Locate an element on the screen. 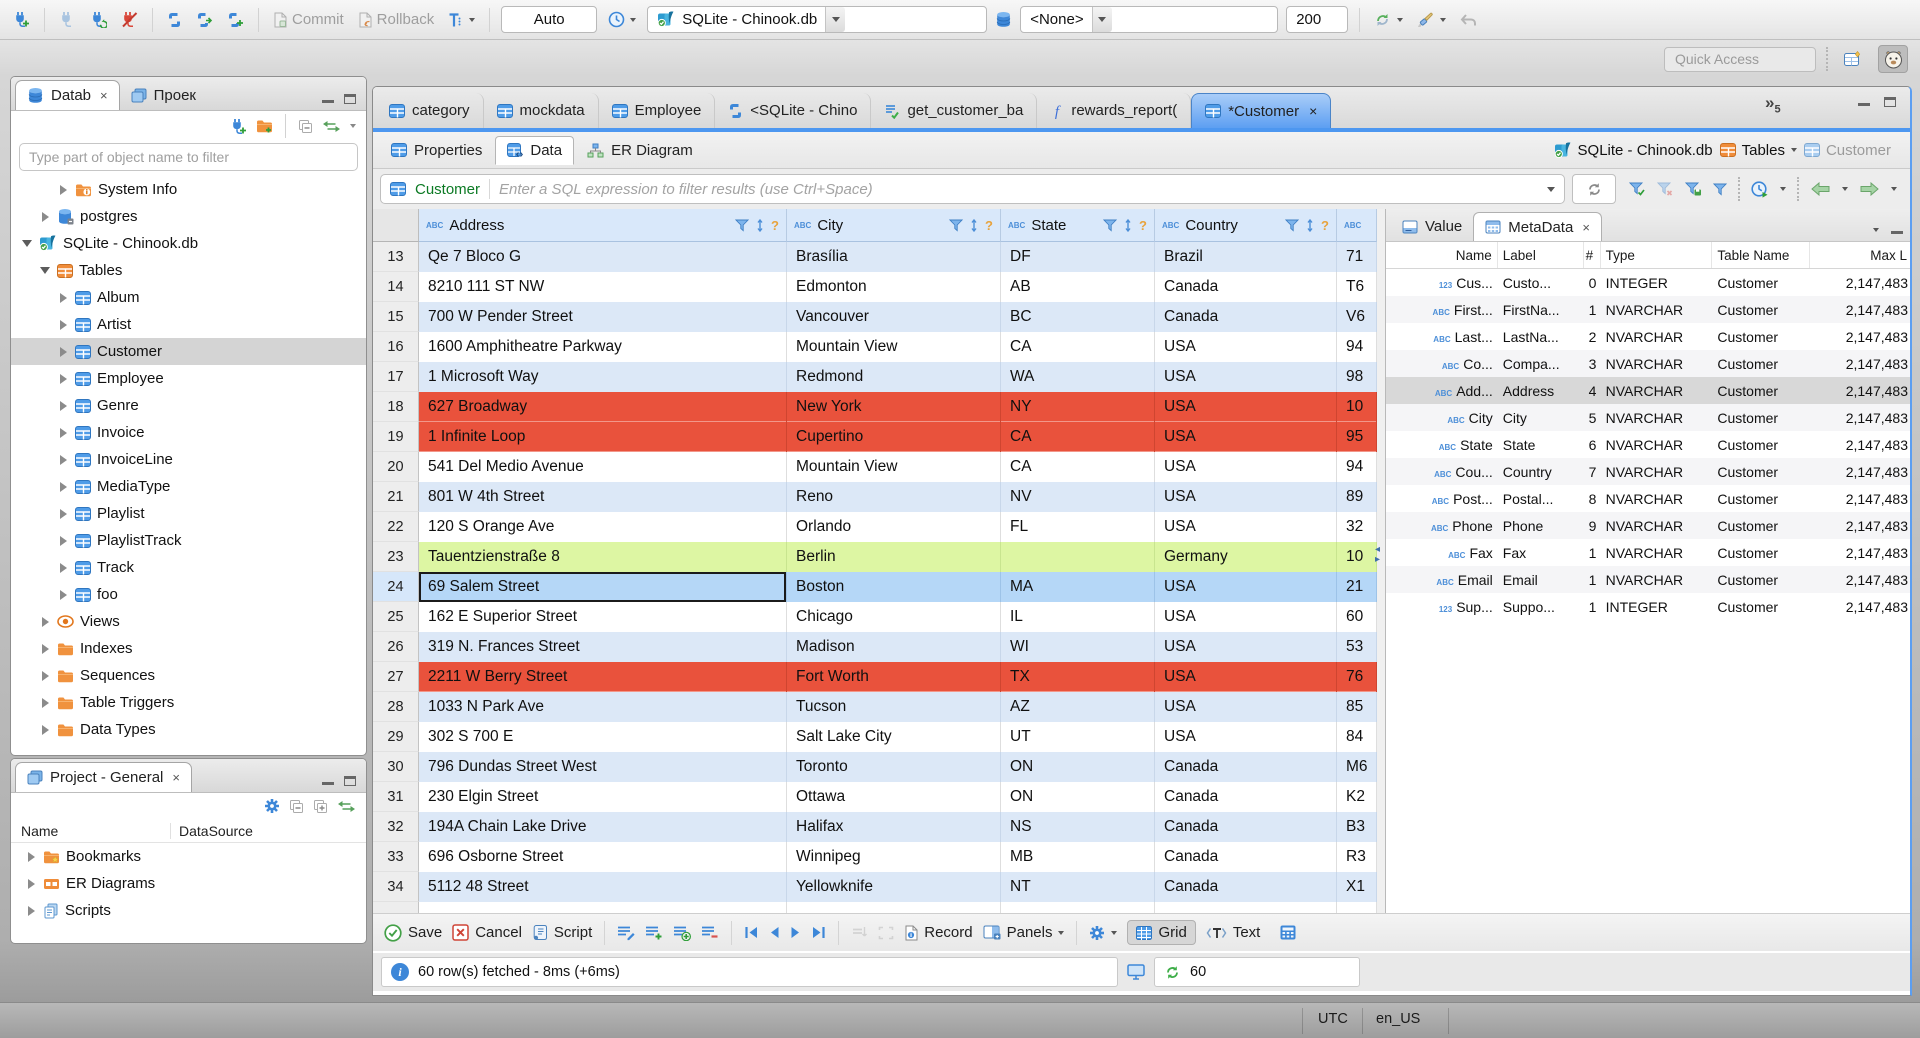 This screenshot has height=1038, width=1920. cell-city: New York is located at coordinates (894, 407).